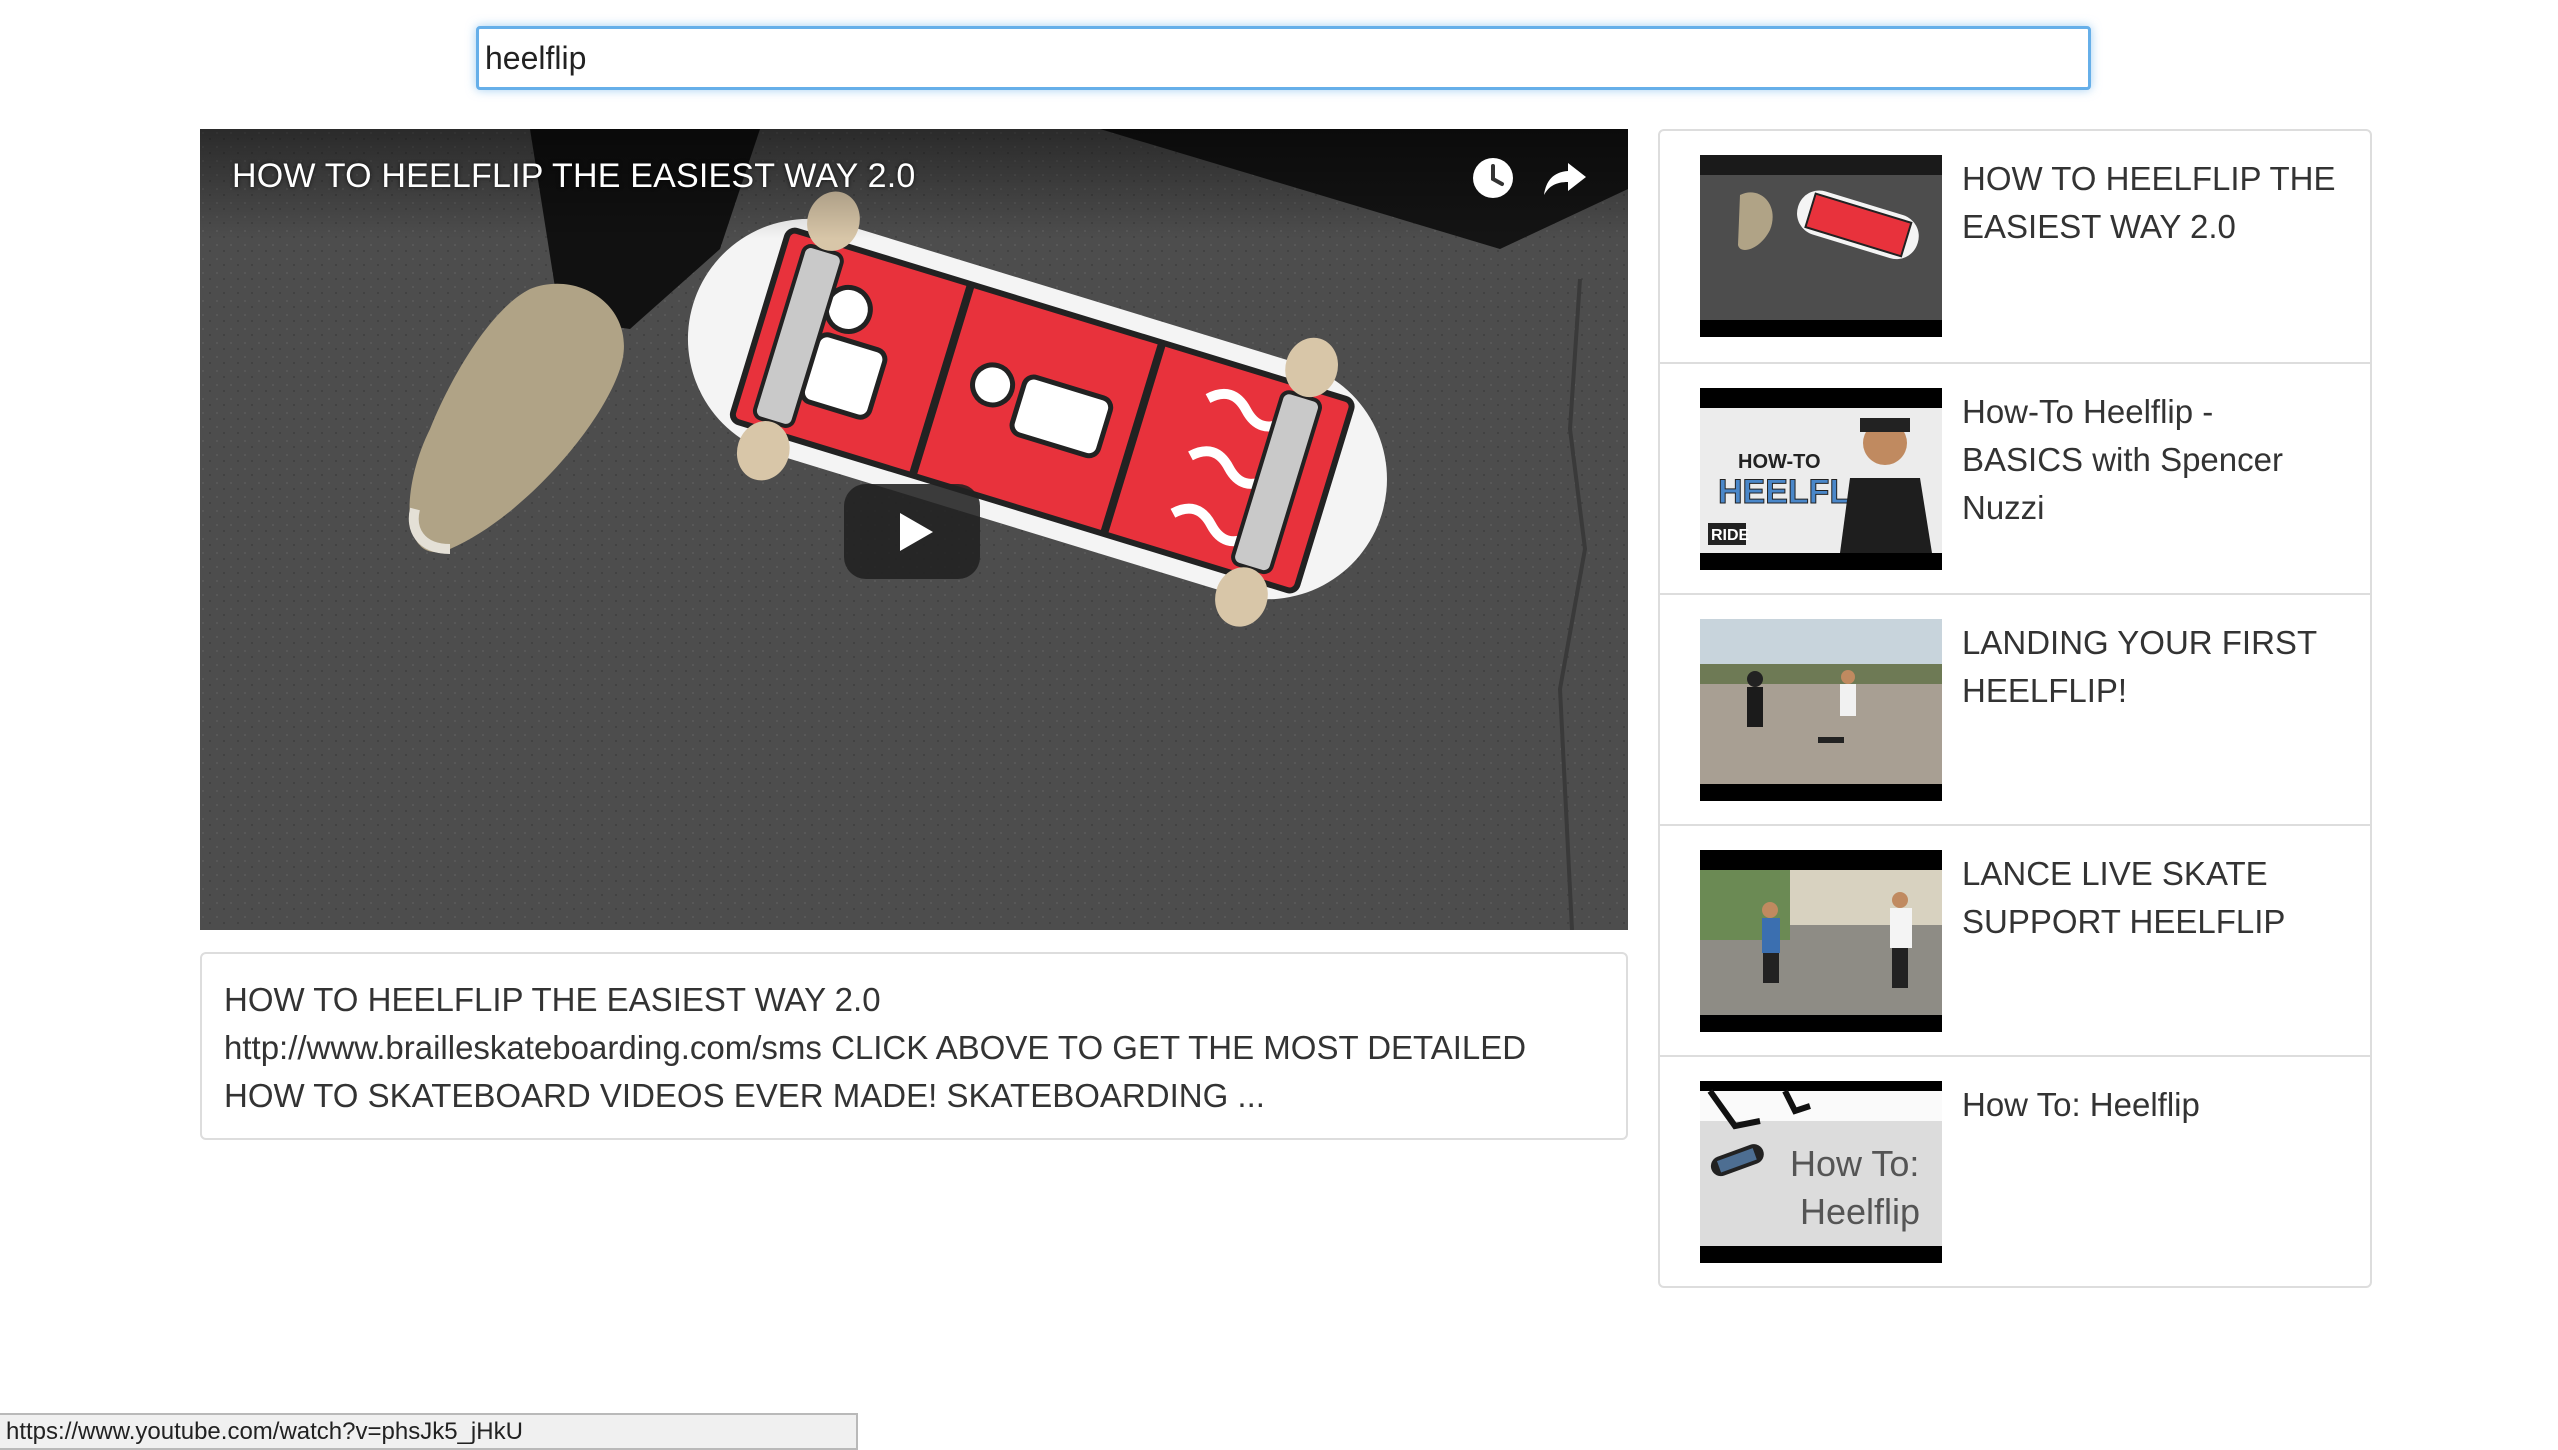  What do you see at coordinates (1860, 1211) in the screenshot?
I see `thumb-text-heelflip: Heelflip` at bounding box center [1860, 1211].